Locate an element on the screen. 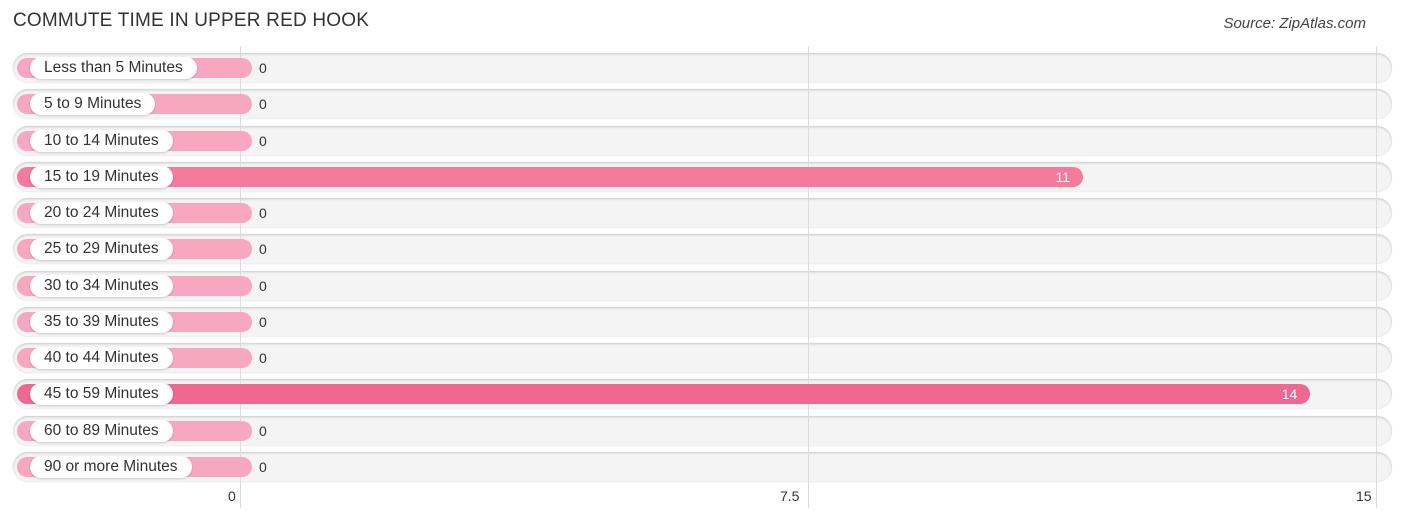  category-label: 45 to 59 Minutes is located at coordinates (101, 394).